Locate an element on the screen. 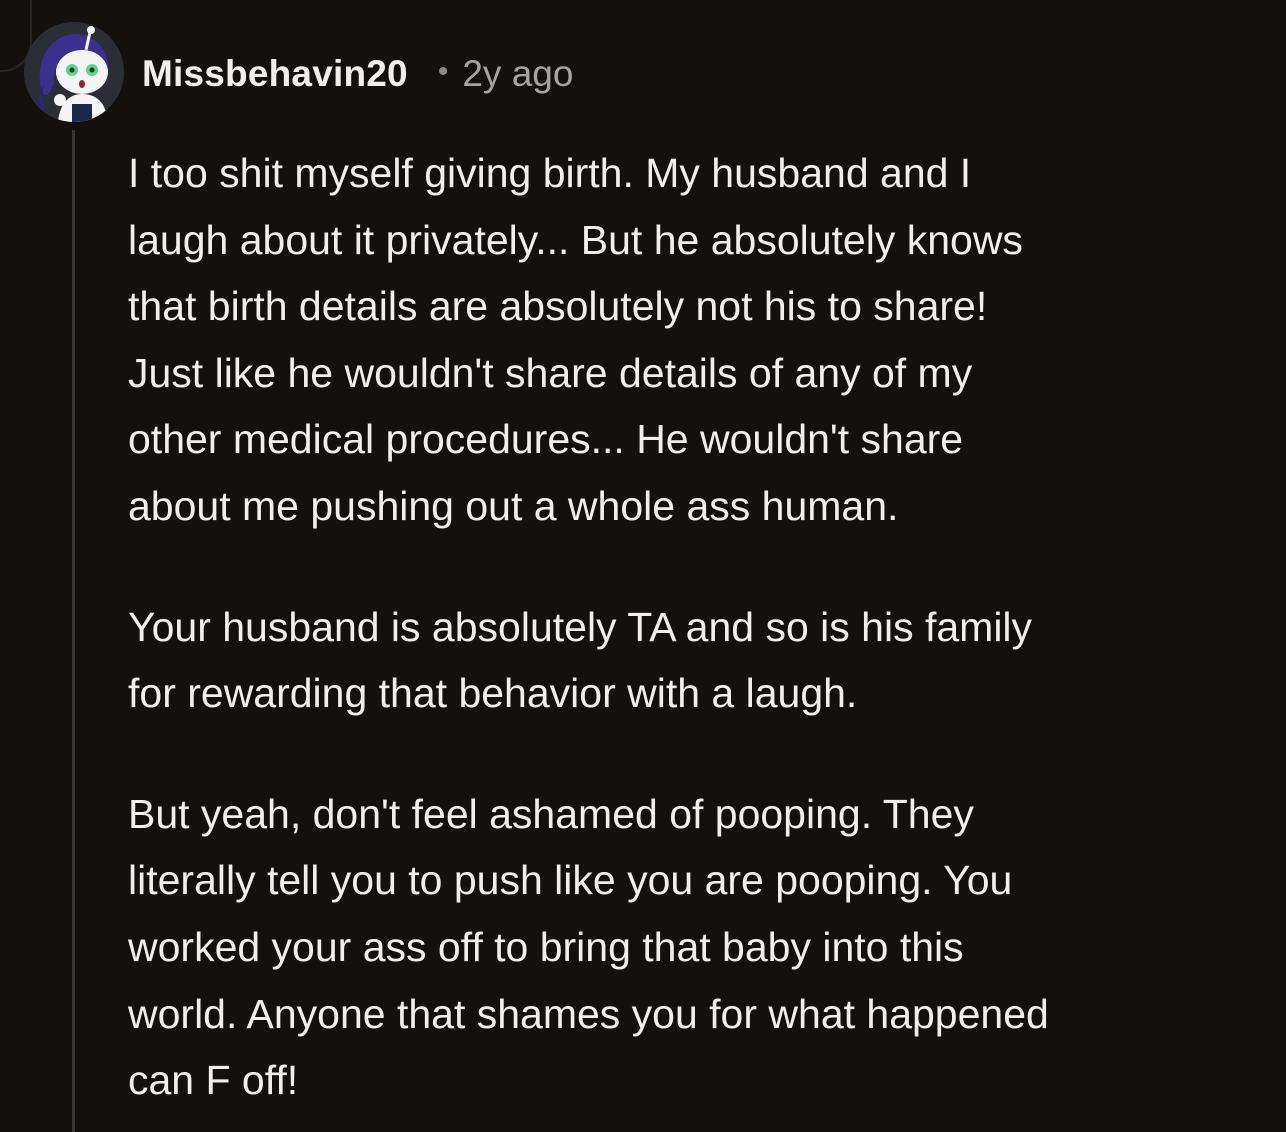 The height and width of the screenshot is (1132, 1286). avatar is located at coordinates (74, 72).